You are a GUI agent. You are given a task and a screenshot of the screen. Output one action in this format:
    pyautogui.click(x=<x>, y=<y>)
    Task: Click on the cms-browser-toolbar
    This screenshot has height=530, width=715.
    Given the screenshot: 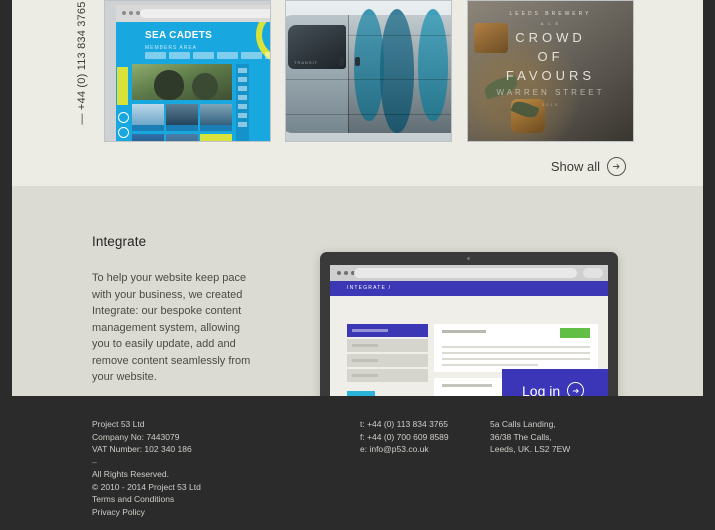 What is the action you would take?
    pyautogui.click(x=469, y=273)
    